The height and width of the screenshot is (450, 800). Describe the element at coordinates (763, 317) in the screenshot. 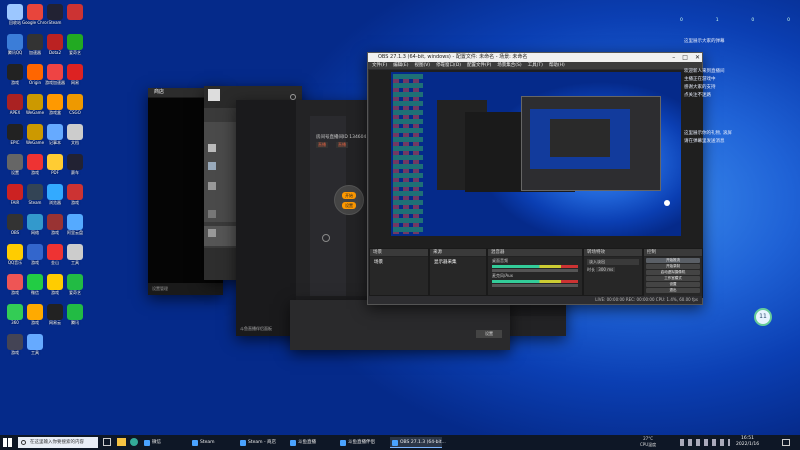

I see `weather-widget: 11` at that location.